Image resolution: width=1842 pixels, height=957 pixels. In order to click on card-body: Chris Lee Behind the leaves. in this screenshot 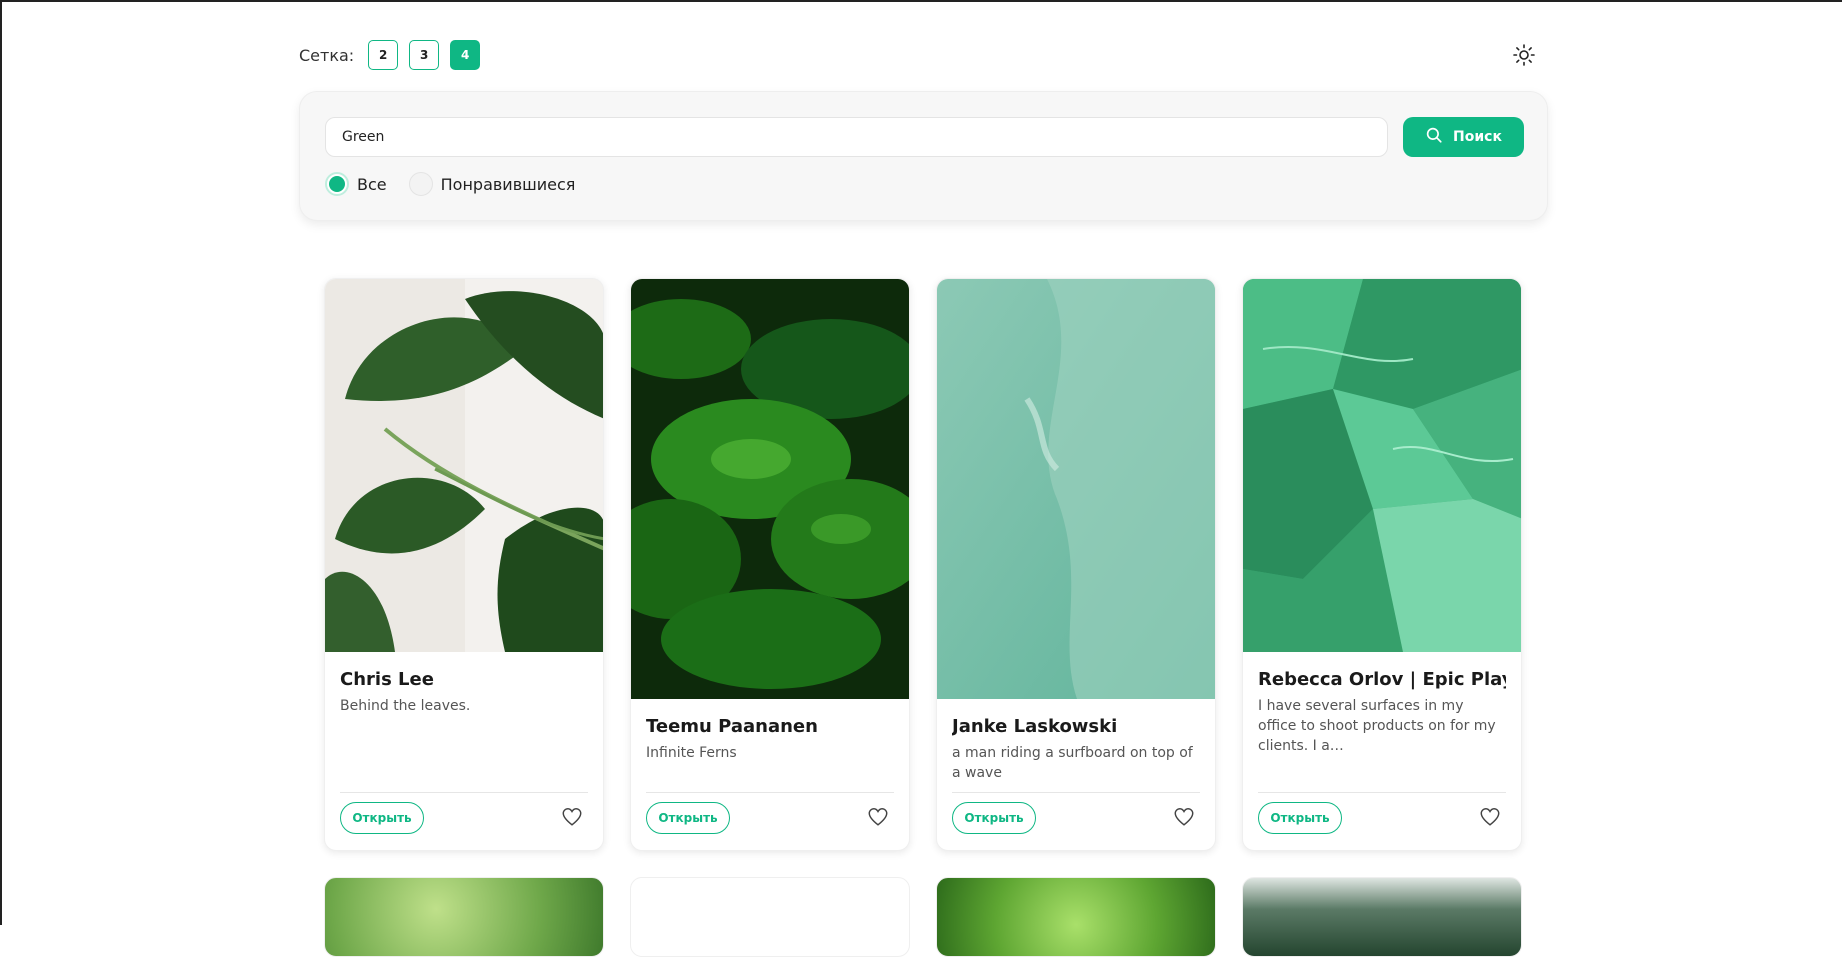, I will do `click(464, 692)`.